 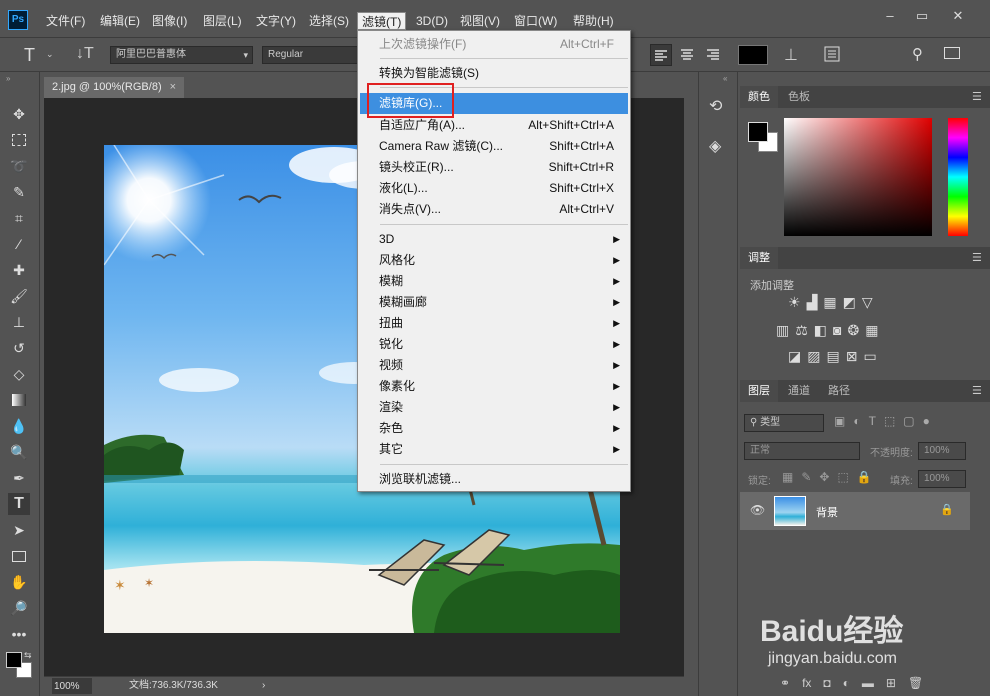 What do you see at coordinates (753, 55) in the screenshot?
I see `text-color-swatch` at bounding box center [753, 55].